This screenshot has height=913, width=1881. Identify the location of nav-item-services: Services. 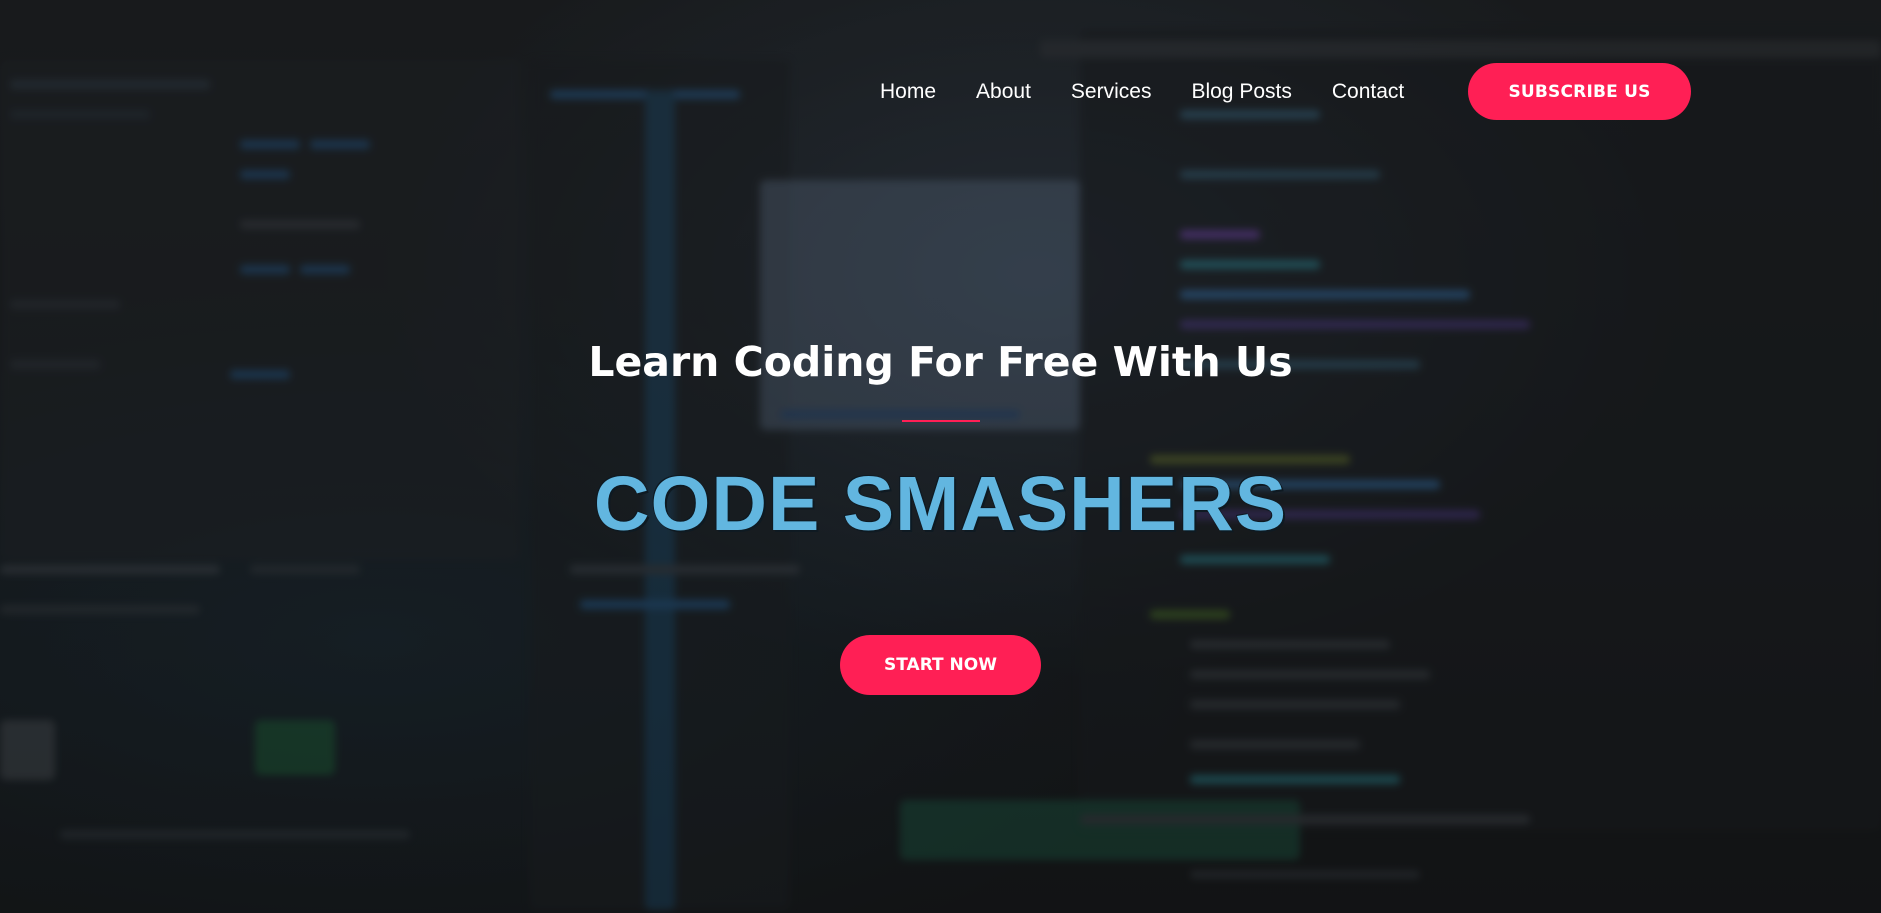
(1111, 92).